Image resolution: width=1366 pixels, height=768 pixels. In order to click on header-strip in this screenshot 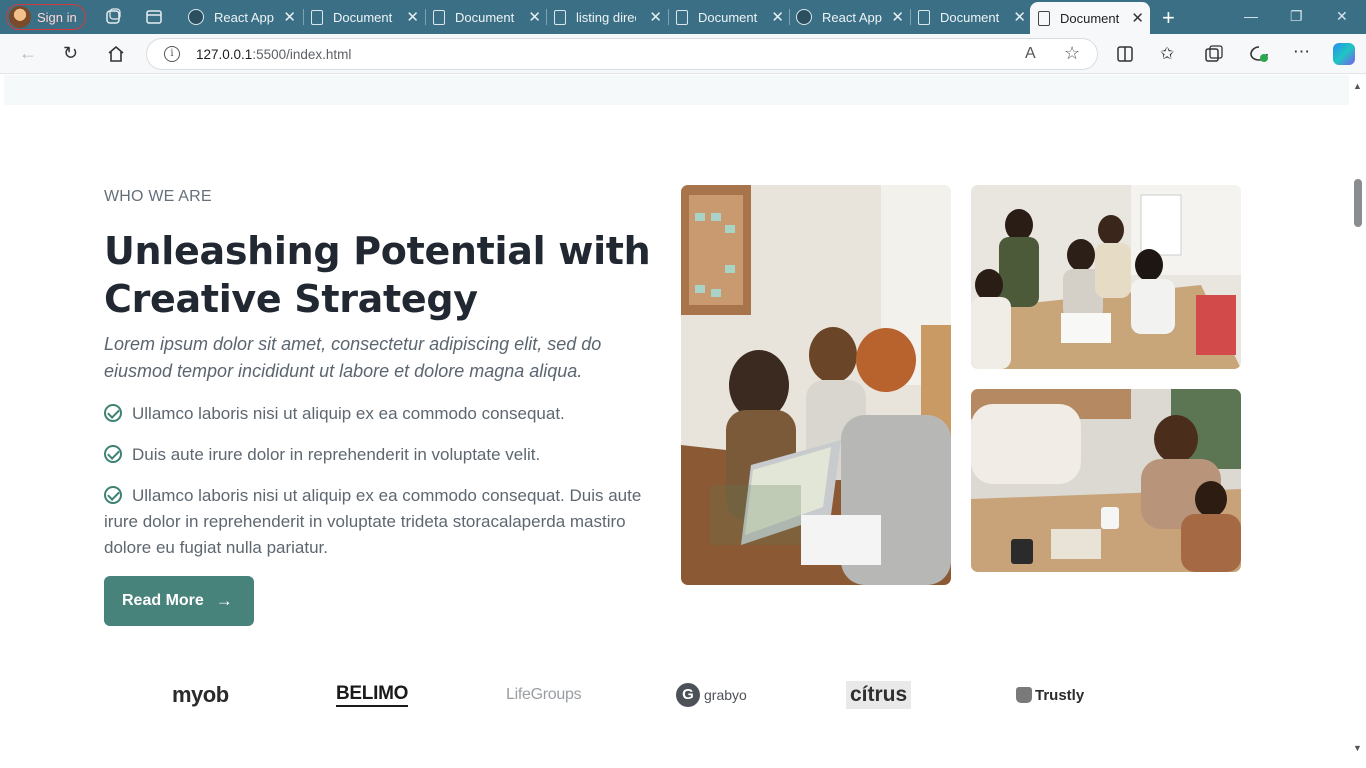, I will do `click(676, 90)`.